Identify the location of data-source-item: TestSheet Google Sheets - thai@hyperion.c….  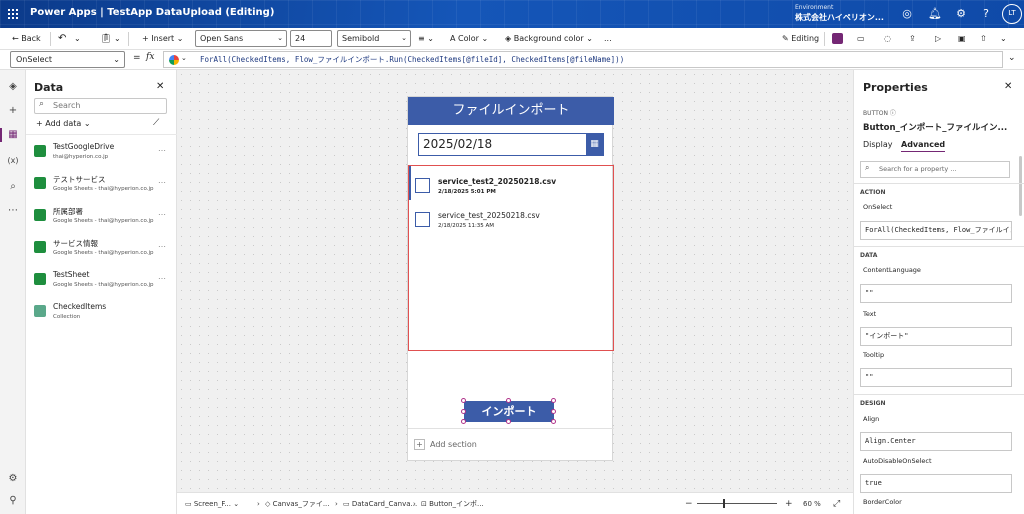
(104, 286).